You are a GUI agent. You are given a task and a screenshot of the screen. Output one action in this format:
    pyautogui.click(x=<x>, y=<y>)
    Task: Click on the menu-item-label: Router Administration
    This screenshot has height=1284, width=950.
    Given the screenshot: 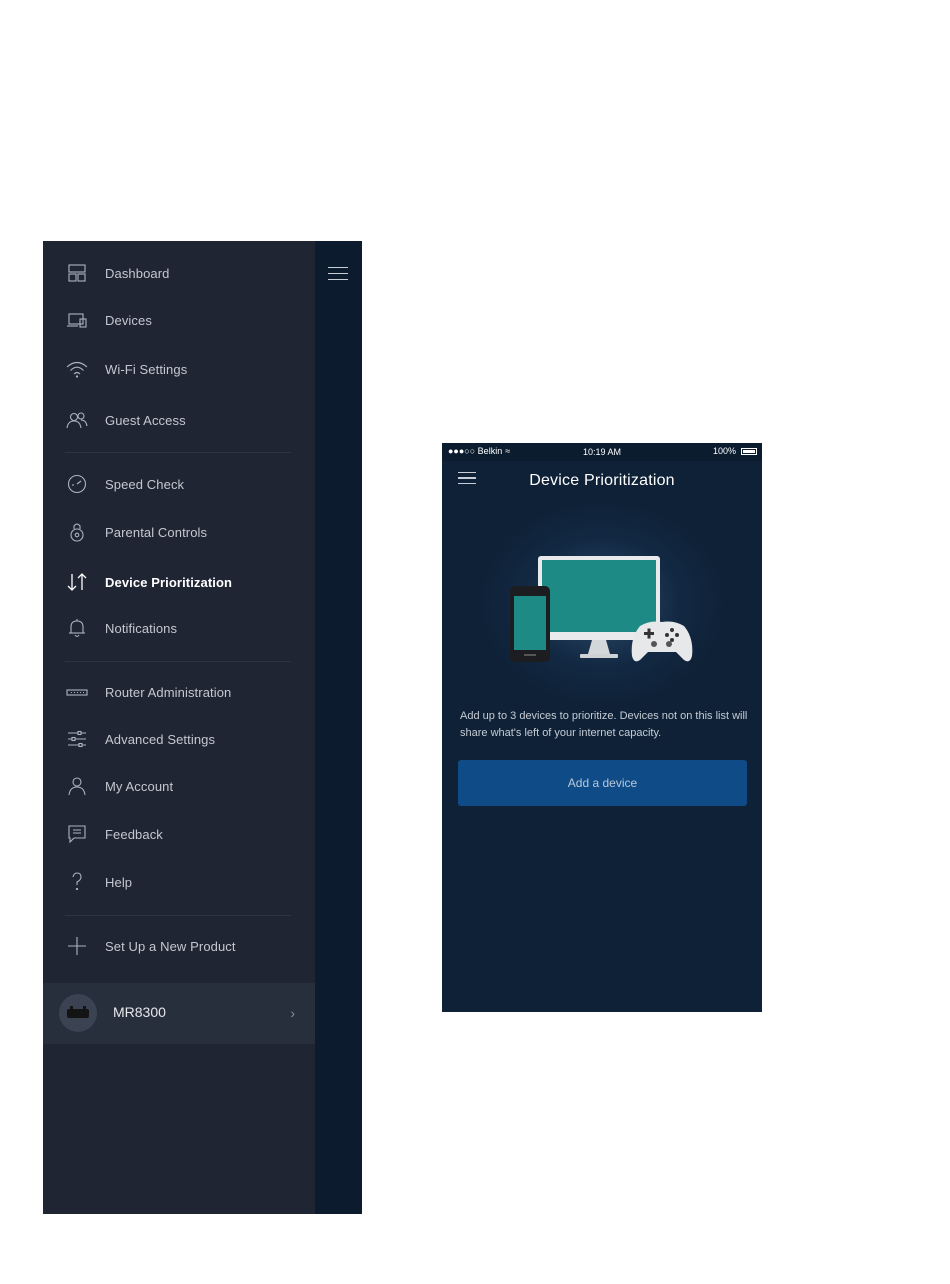 What is the action you would take?
    pyautogui.click(x=168, y=692)
    